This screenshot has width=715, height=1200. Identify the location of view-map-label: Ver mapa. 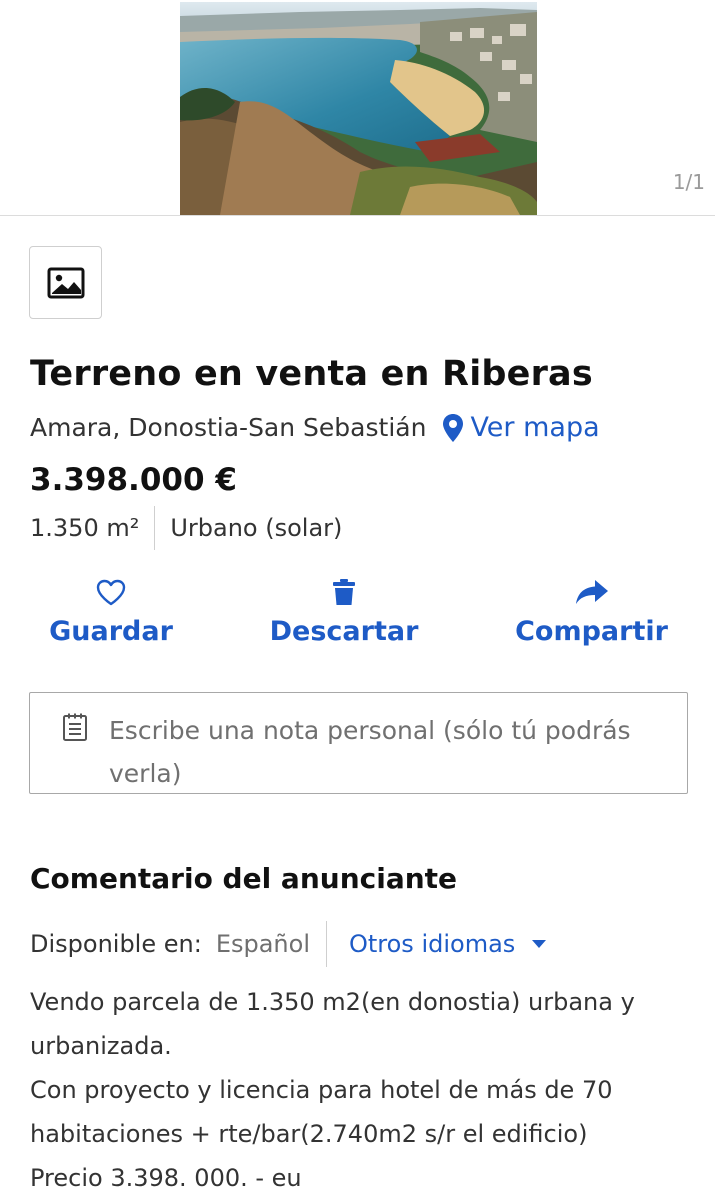
(535, 427).